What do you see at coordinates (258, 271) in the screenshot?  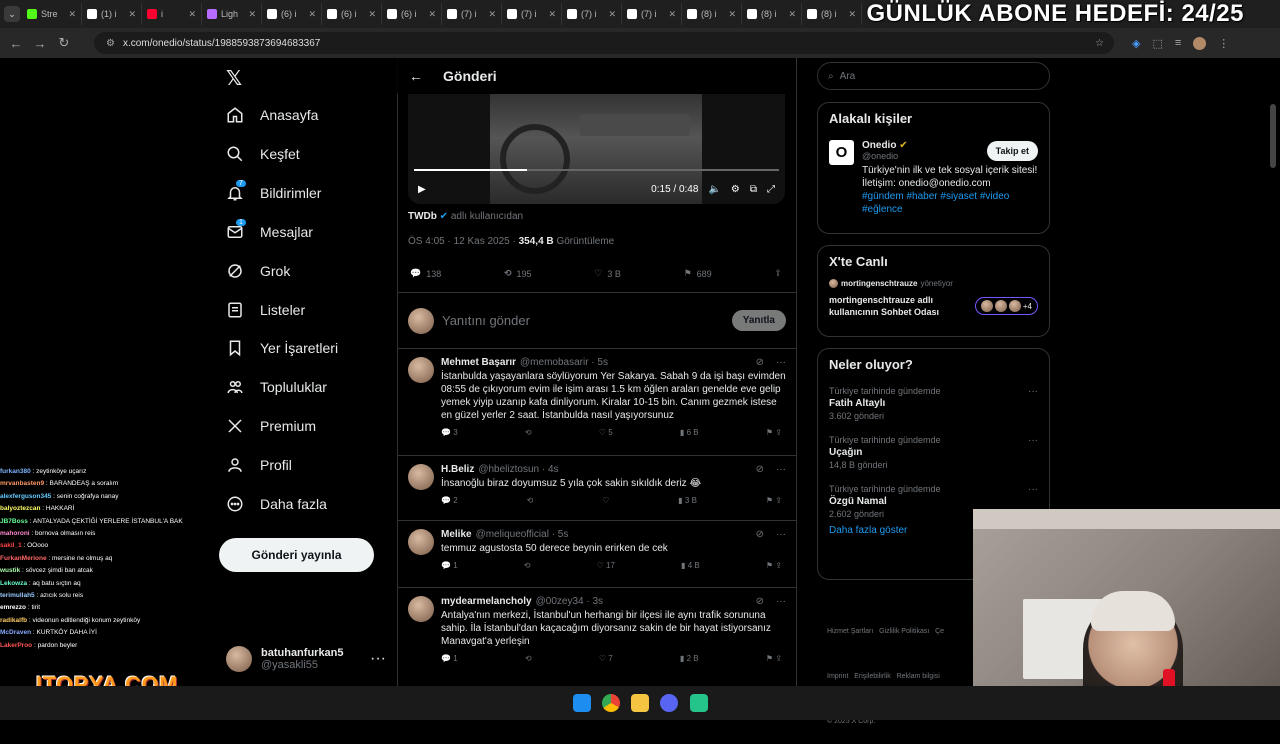 I see `sidebar-item-grok: Grok` at bounding box center [258, 271].